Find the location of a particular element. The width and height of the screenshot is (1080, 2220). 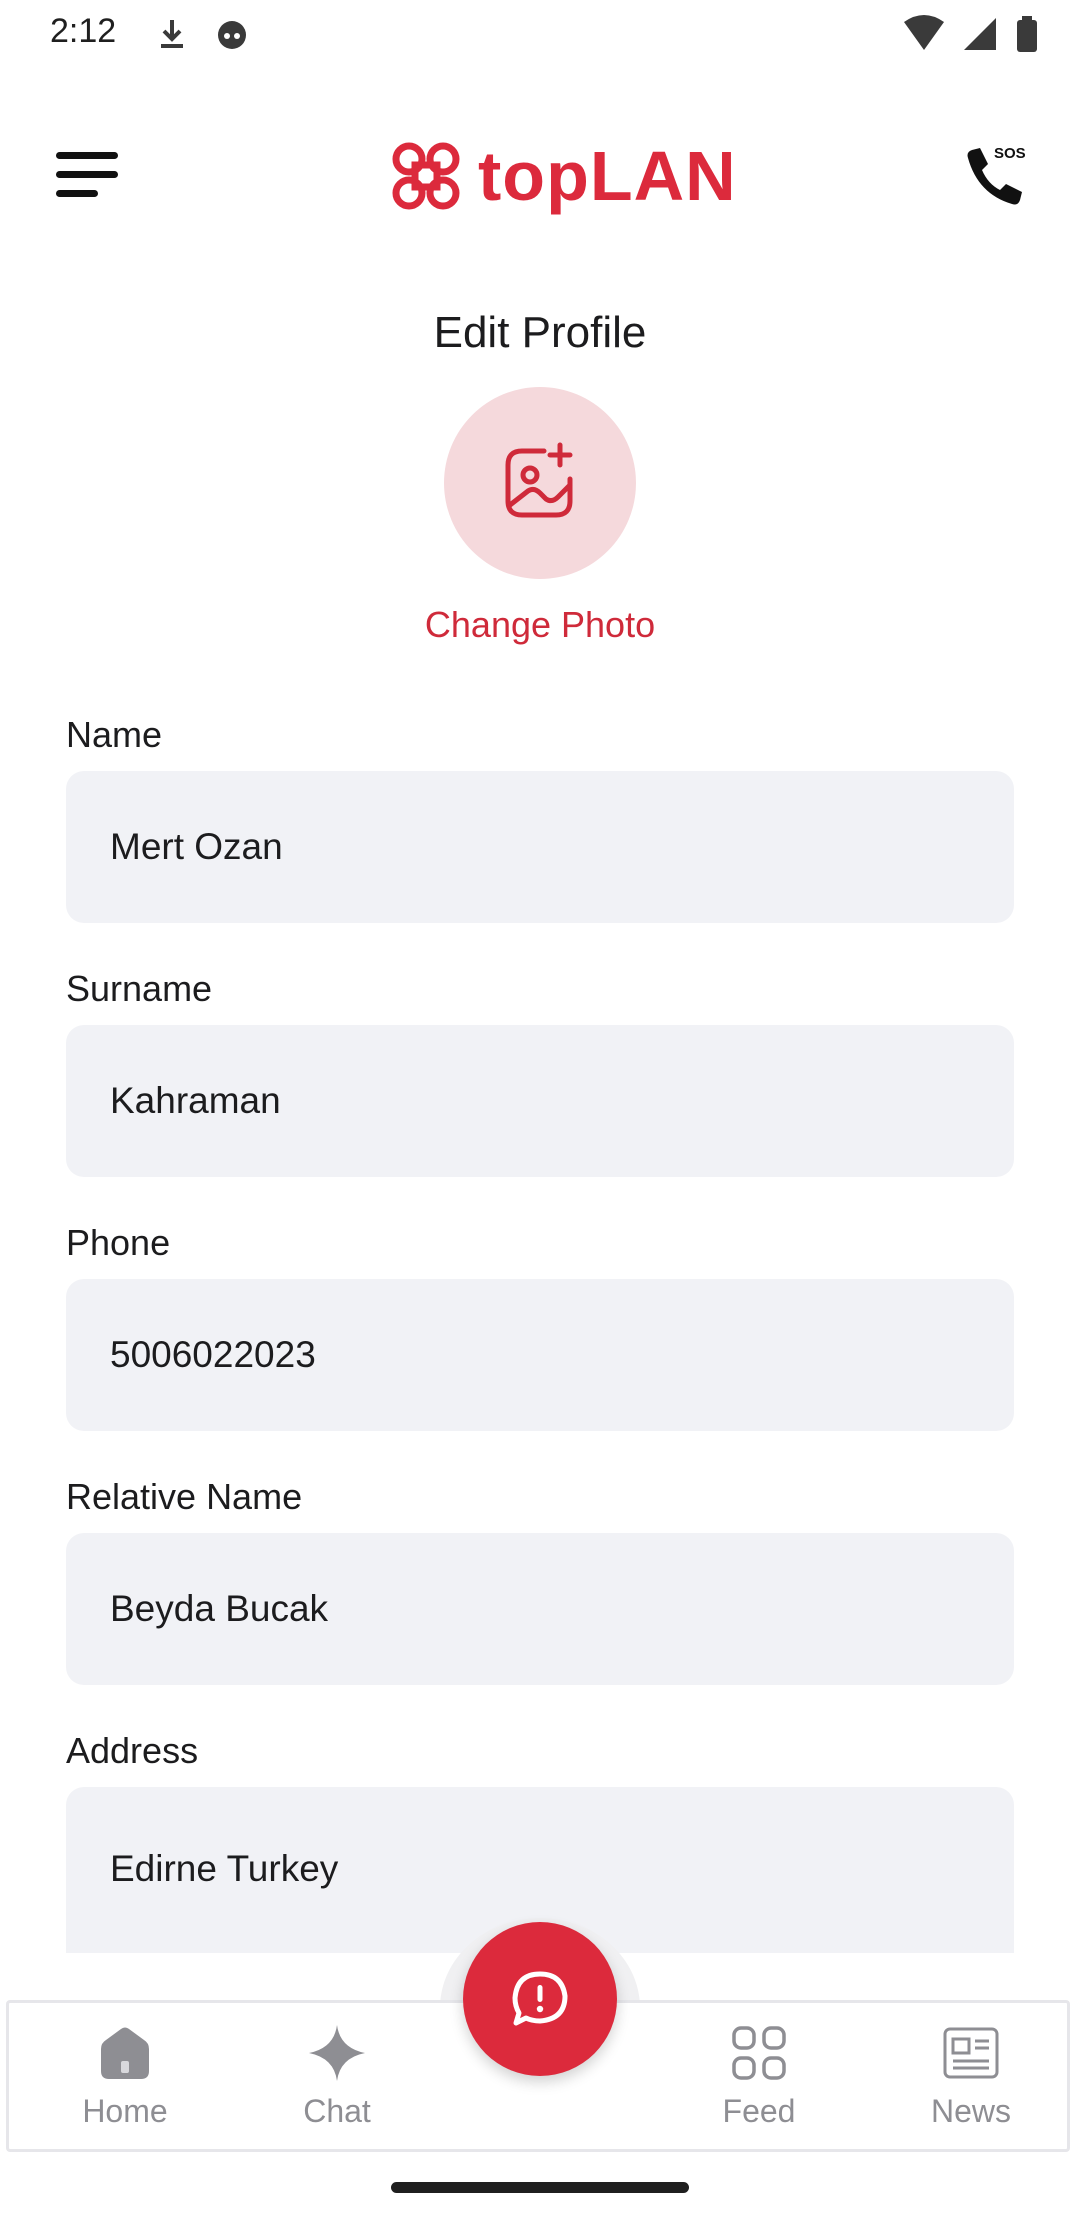

nav-label-news: News is located at coordinates (970, 2111).